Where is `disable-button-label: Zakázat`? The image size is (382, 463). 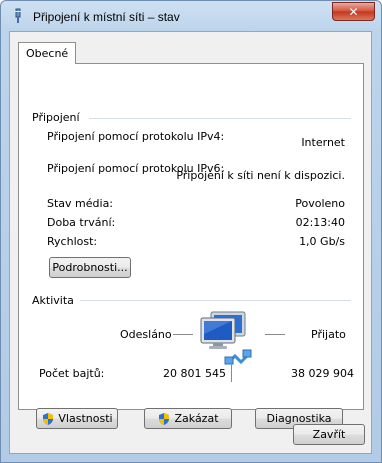 disable-button-label: Zakázat is located at coordinates (196, 418).